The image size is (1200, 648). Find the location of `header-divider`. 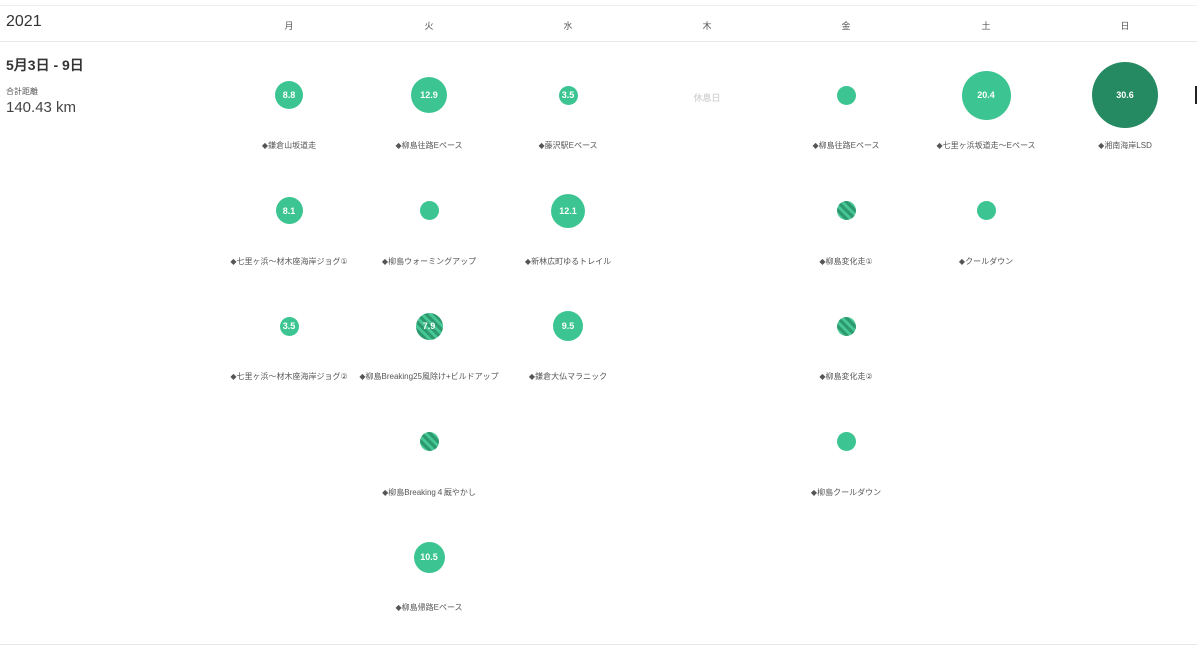

header-divider is located at coordinates (598, 41).